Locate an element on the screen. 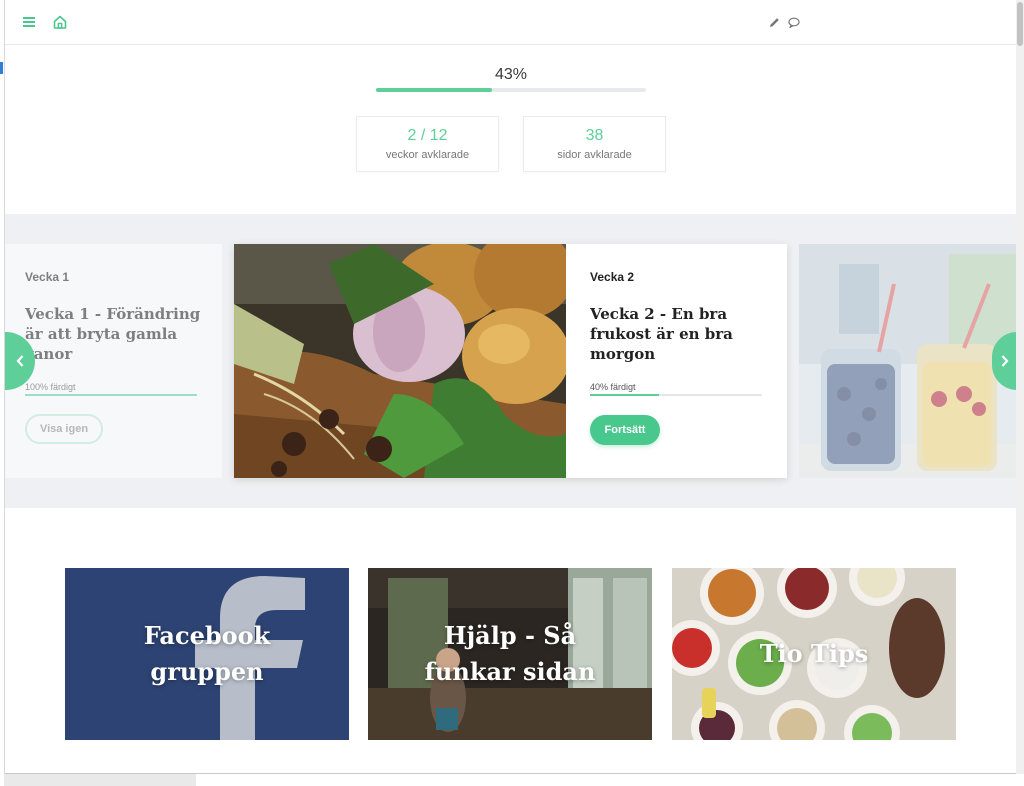  pages-completed-stat: 38 sidor avklarade is located at coordinates (594, 144).